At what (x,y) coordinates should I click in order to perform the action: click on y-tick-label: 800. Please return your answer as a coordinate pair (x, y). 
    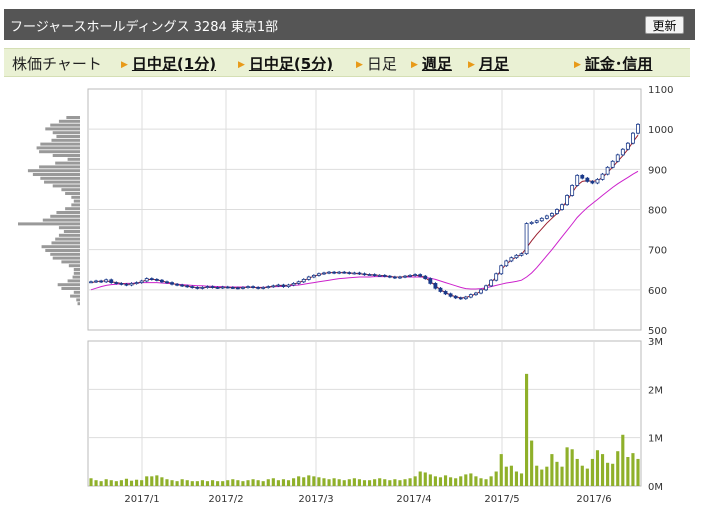
    Looking at the image, I should click on (657, 211).